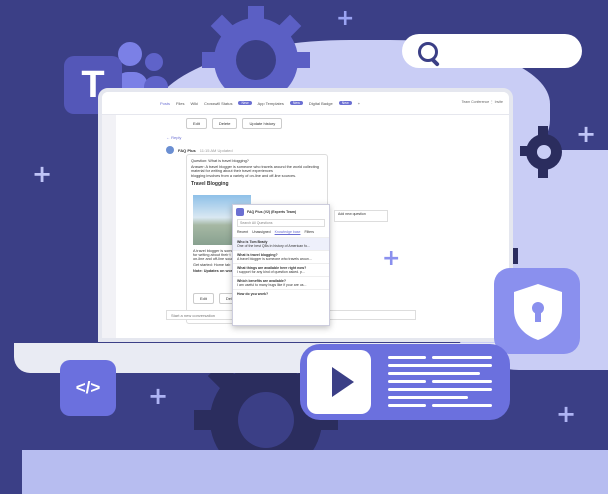 Image resolution: width=608 pixels, height=494 pixels. I want to click on reply-link: ← Reply, so click(291, 137).